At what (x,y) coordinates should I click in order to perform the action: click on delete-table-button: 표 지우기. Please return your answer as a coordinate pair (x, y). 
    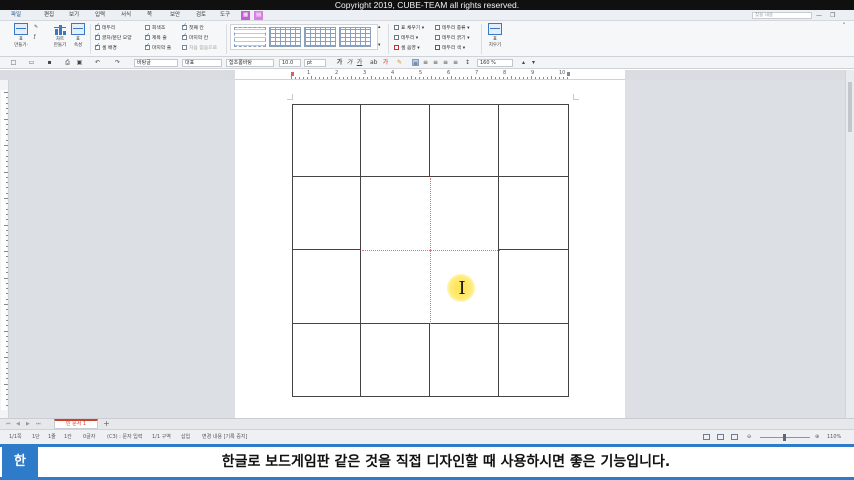
    Looking at the image, I should click on (495, 36).